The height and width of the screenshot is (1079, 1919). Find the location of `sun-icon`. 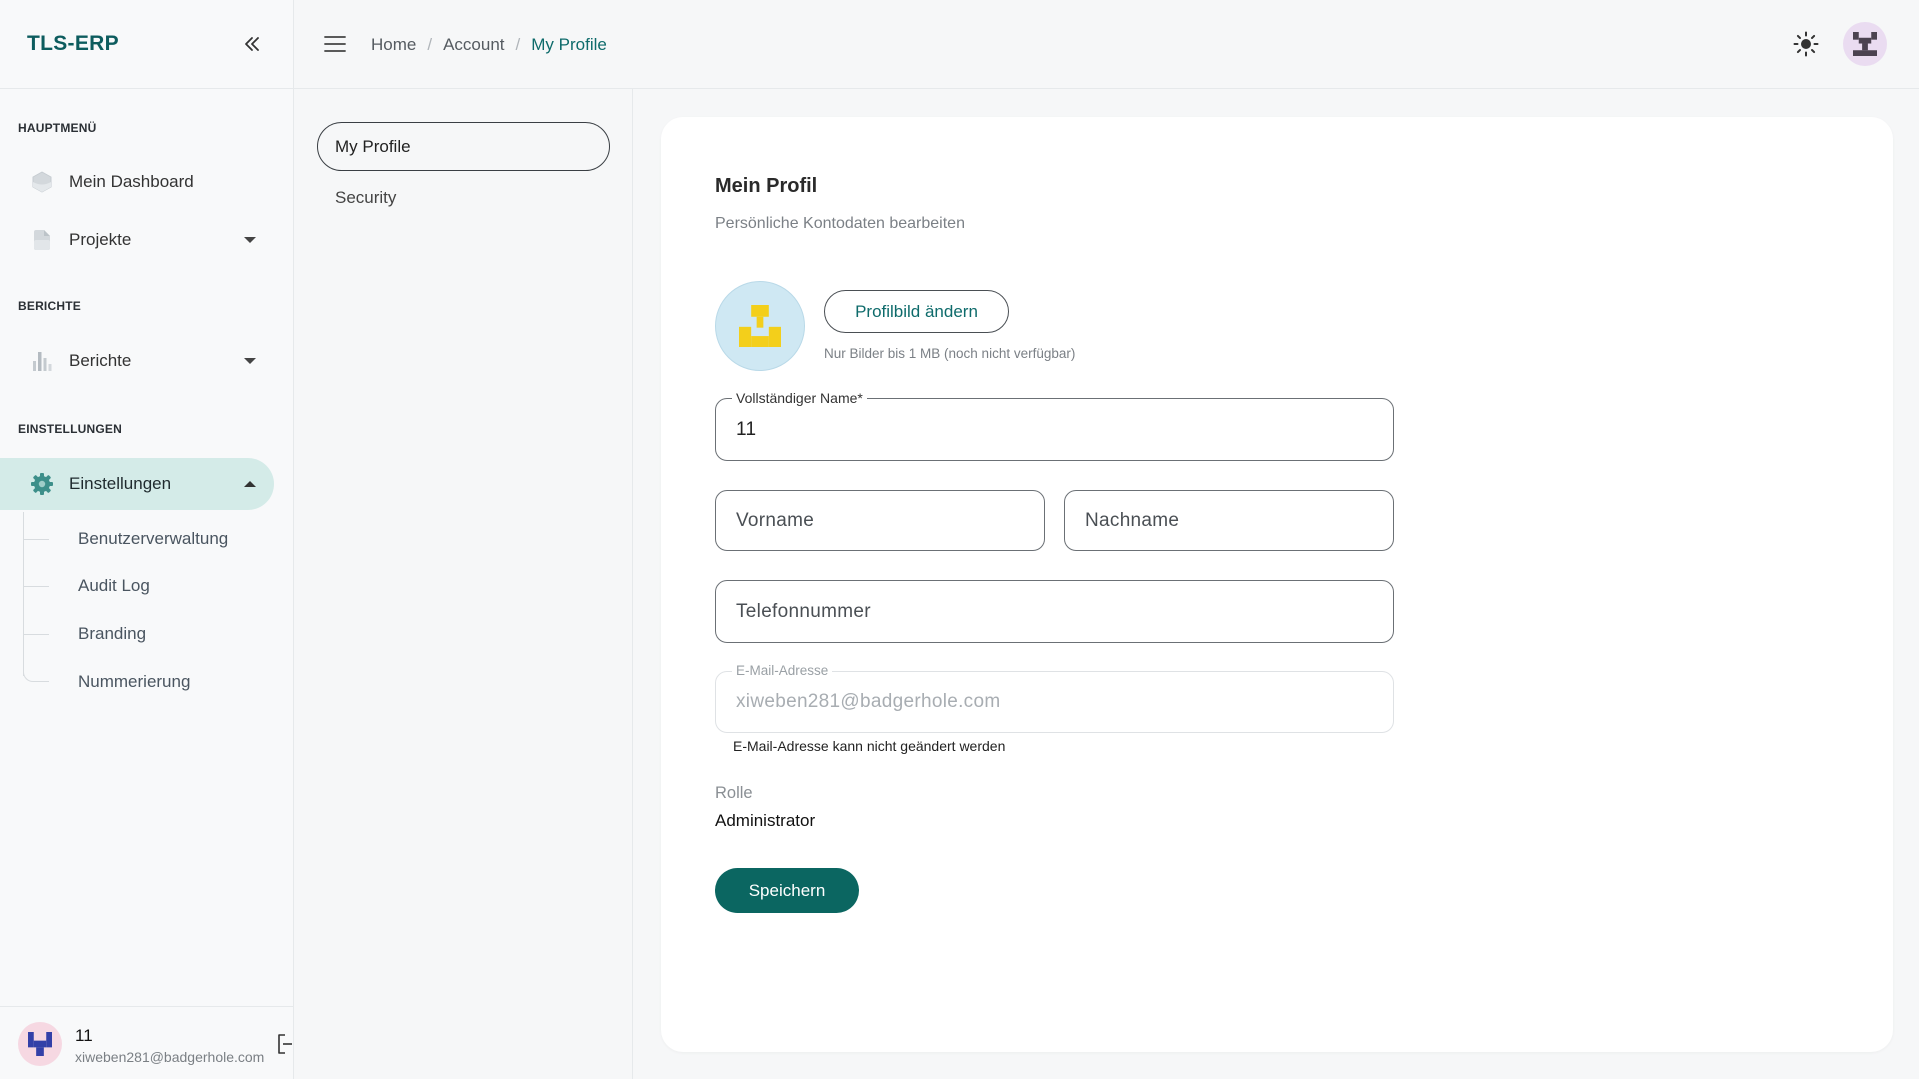

sun-icon is located at coordinates (1806, 44).